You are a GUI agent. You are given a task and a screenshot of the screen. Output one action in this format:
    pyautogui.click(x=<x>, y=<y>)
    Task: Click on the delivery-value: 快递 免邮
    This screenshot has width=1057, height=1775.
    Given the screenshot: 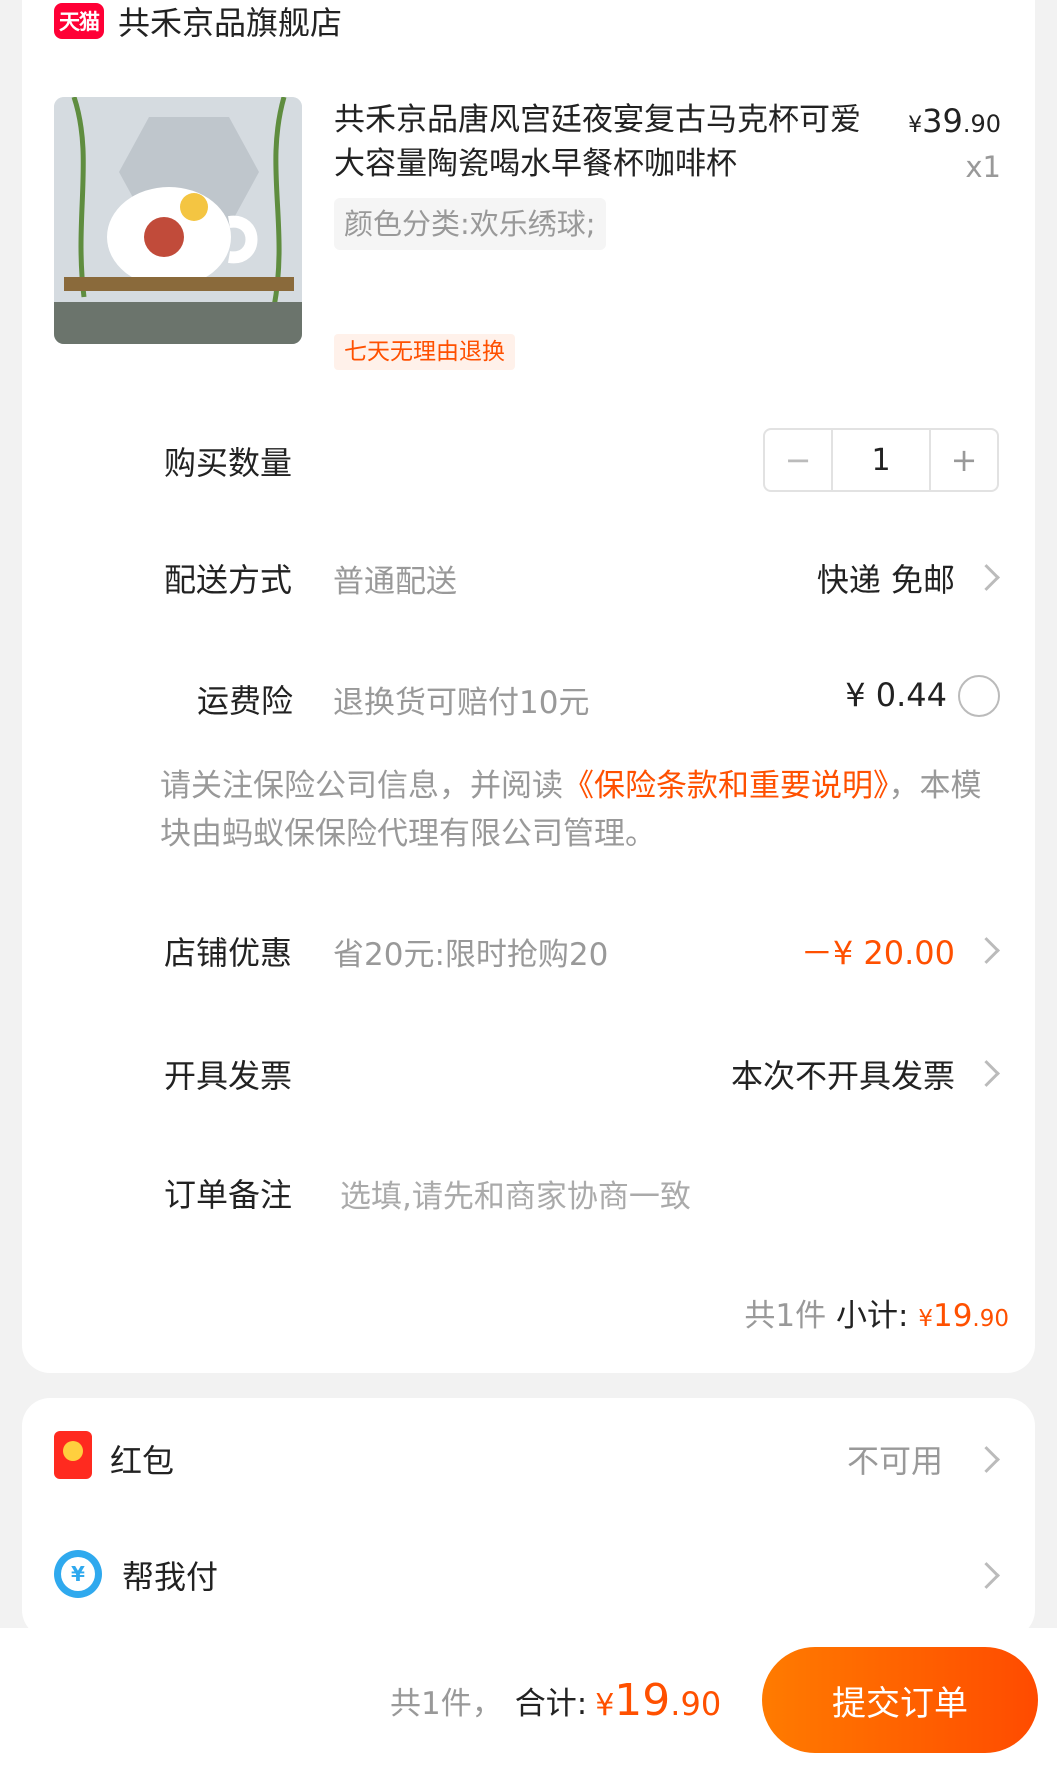 What is the action you would take?
    pyautogui.click(x=886, y=578)
    